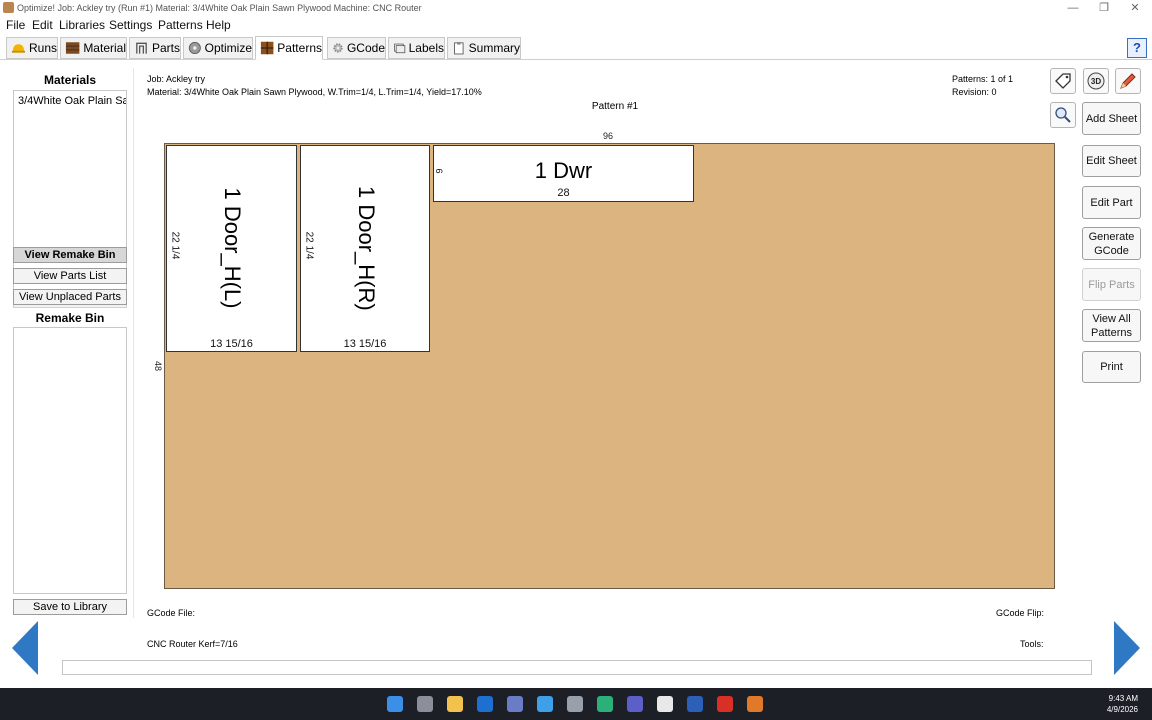  What do you see at coordinates (70, 80) in the screenshot?
I see `materials-heading: Materials` at bounding box center [70, 80].